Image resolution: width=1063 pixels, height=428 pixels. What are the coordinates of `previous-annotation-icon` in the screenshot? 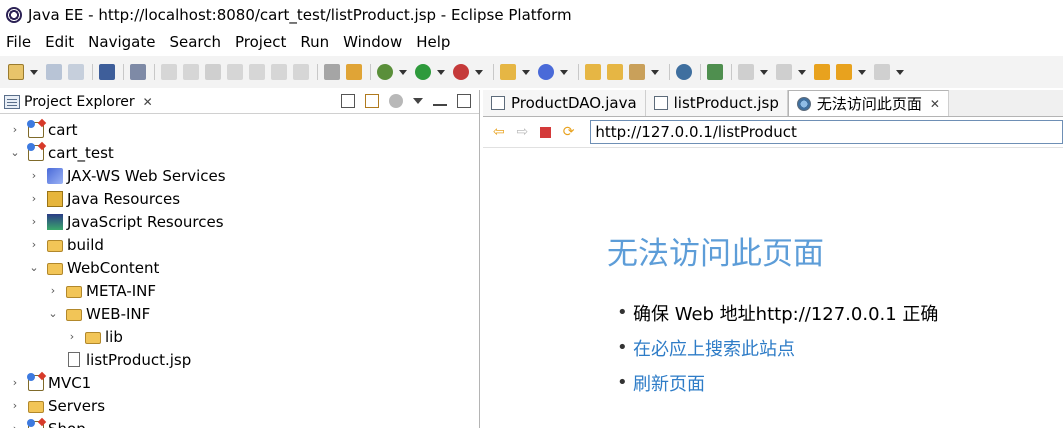 It's located at (784, 72).